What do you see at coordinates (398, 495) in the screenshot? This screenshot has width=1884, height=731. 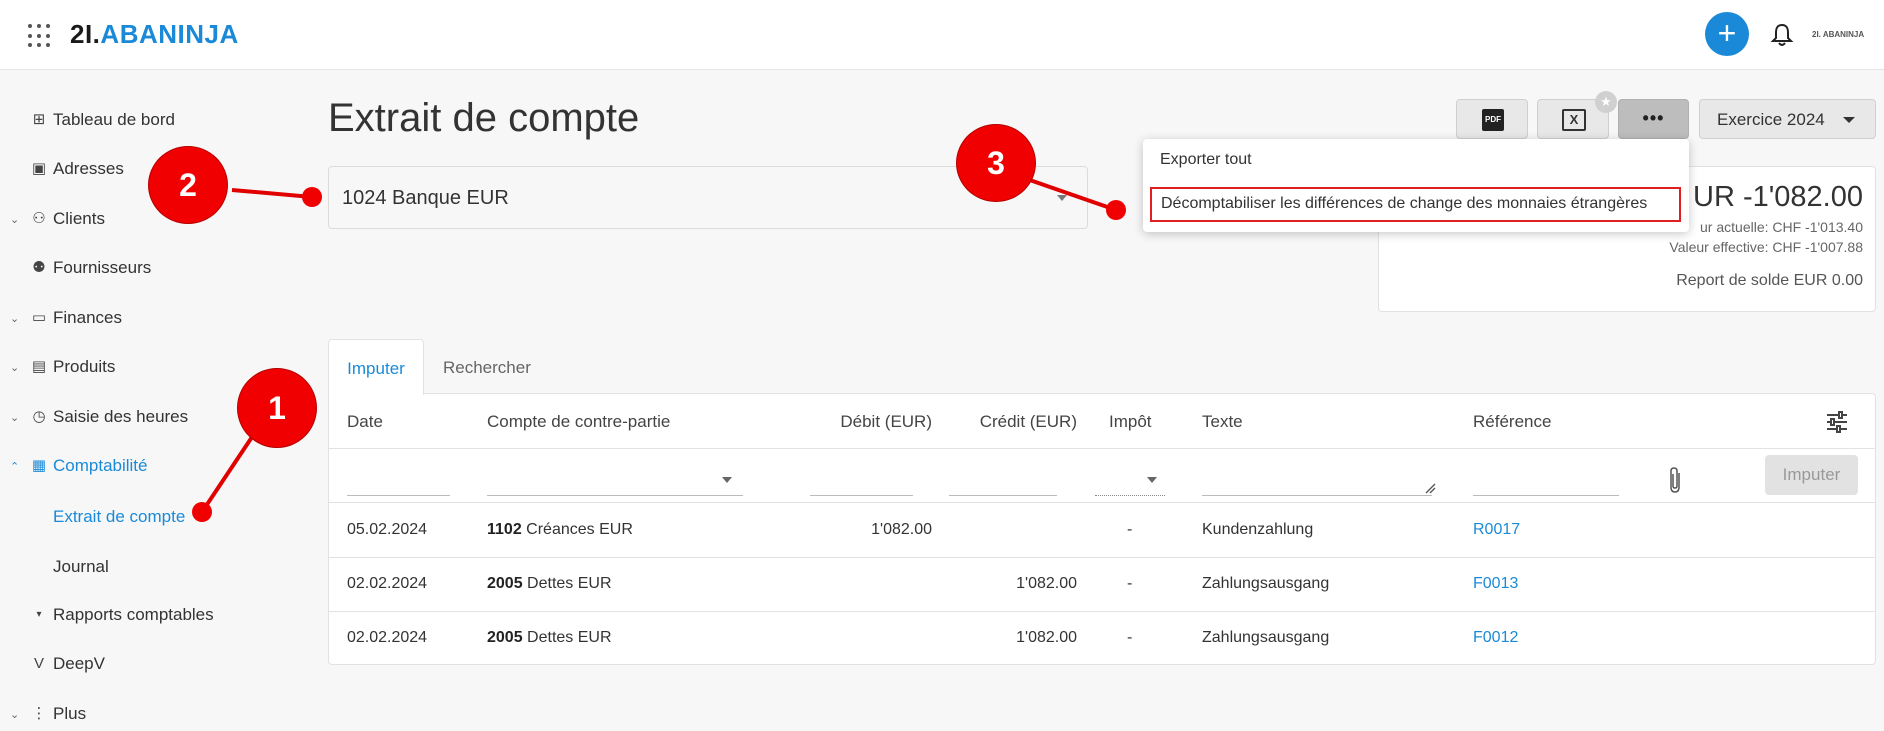 I see `date-input` at bounding box center [398, 495].